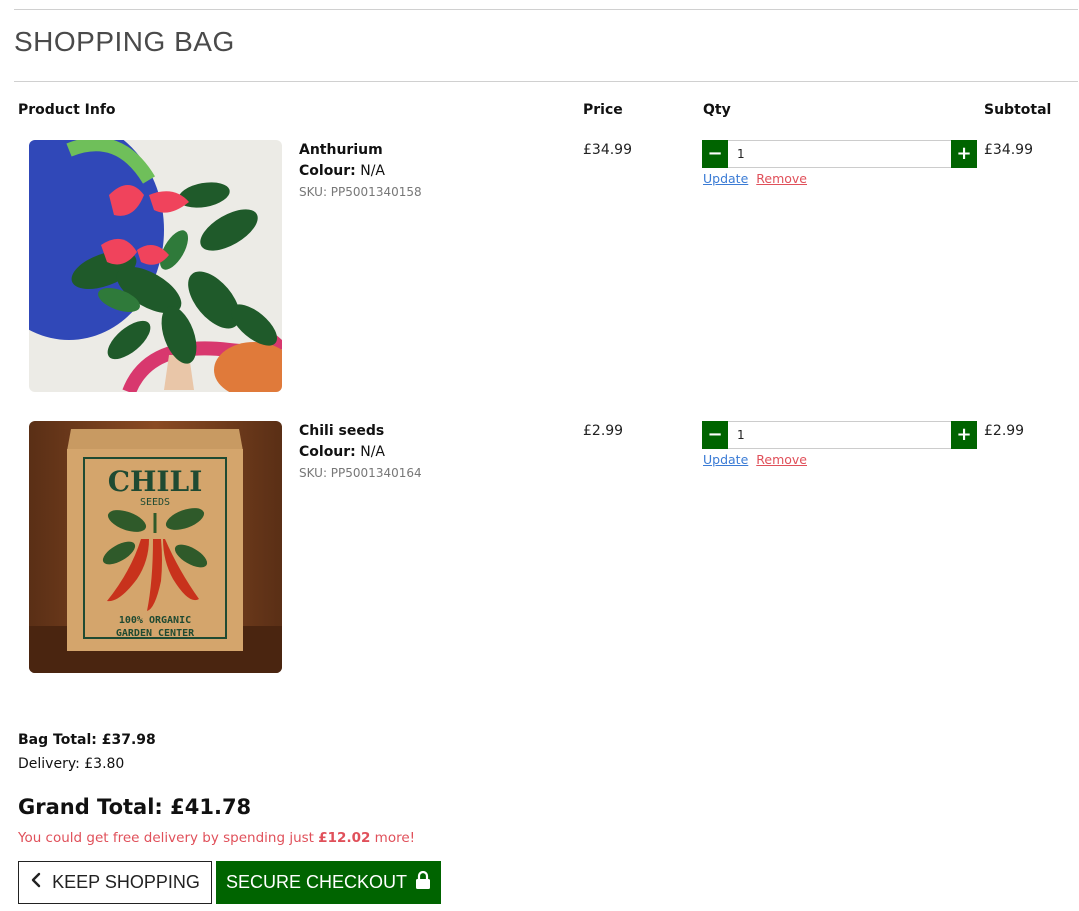 The height and width of the screenshot is (911, 1079). I want to click on keep-shopping-button: KEEP SHOPPING, so click(115, 882).